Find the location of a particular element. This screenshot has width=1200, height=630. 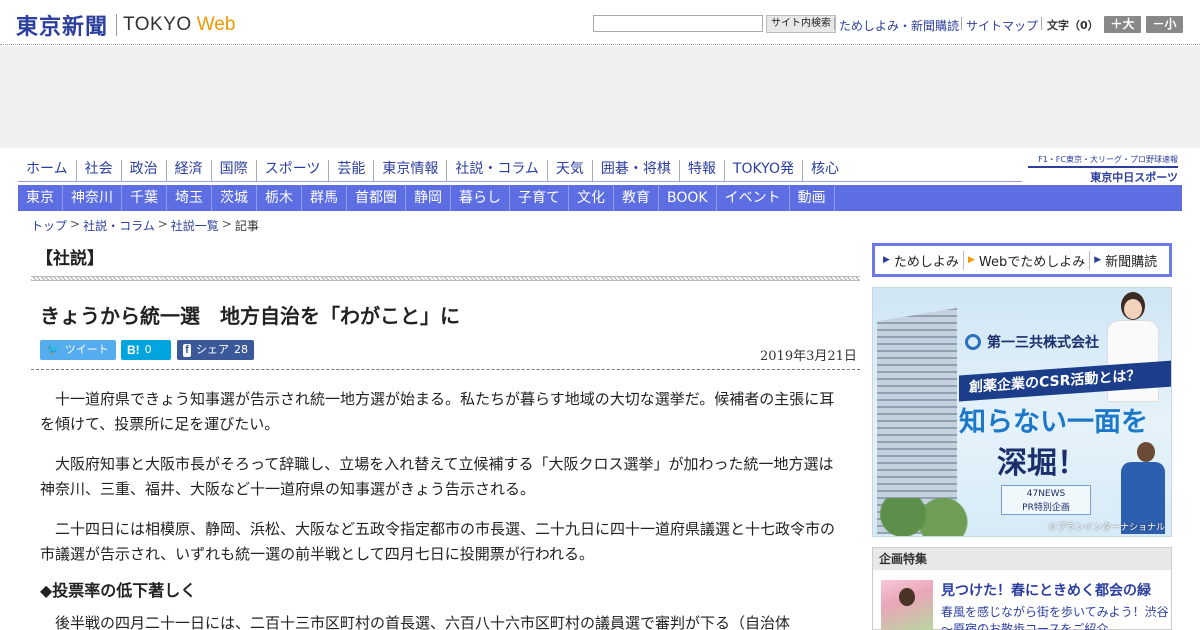

lnav-item-event: イベント is located at coordinates (753, 198).